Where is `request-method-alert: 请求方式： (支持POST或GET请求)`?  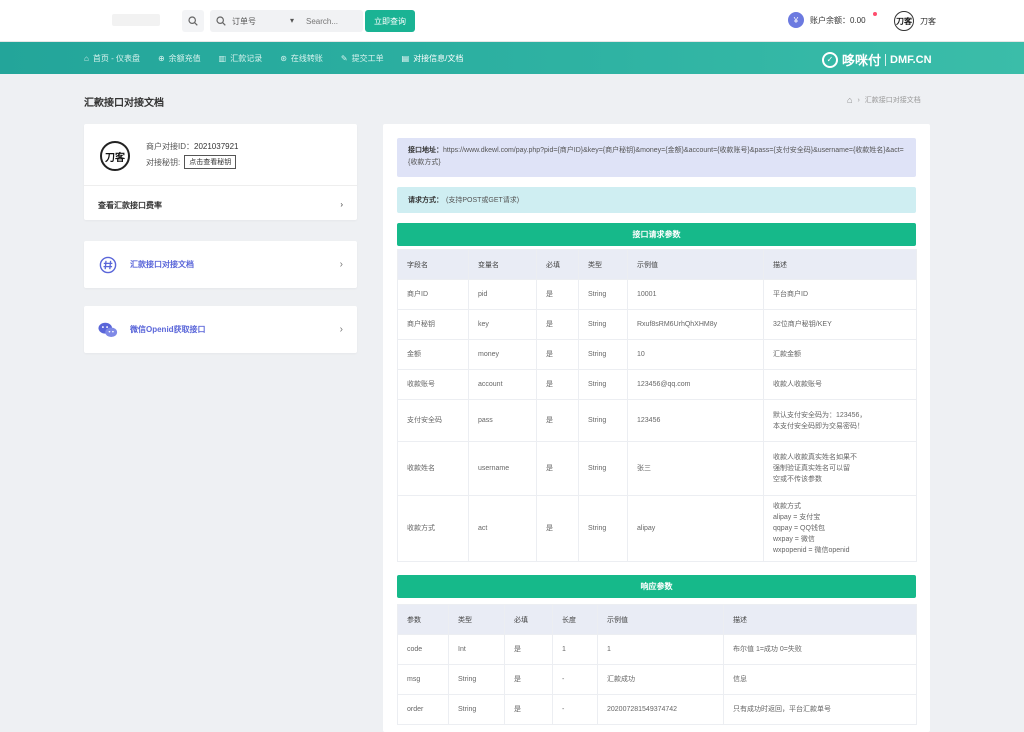 request-method-alert: 请求方式： (支持POST或GET请求) is located at coordinates (656, 200).